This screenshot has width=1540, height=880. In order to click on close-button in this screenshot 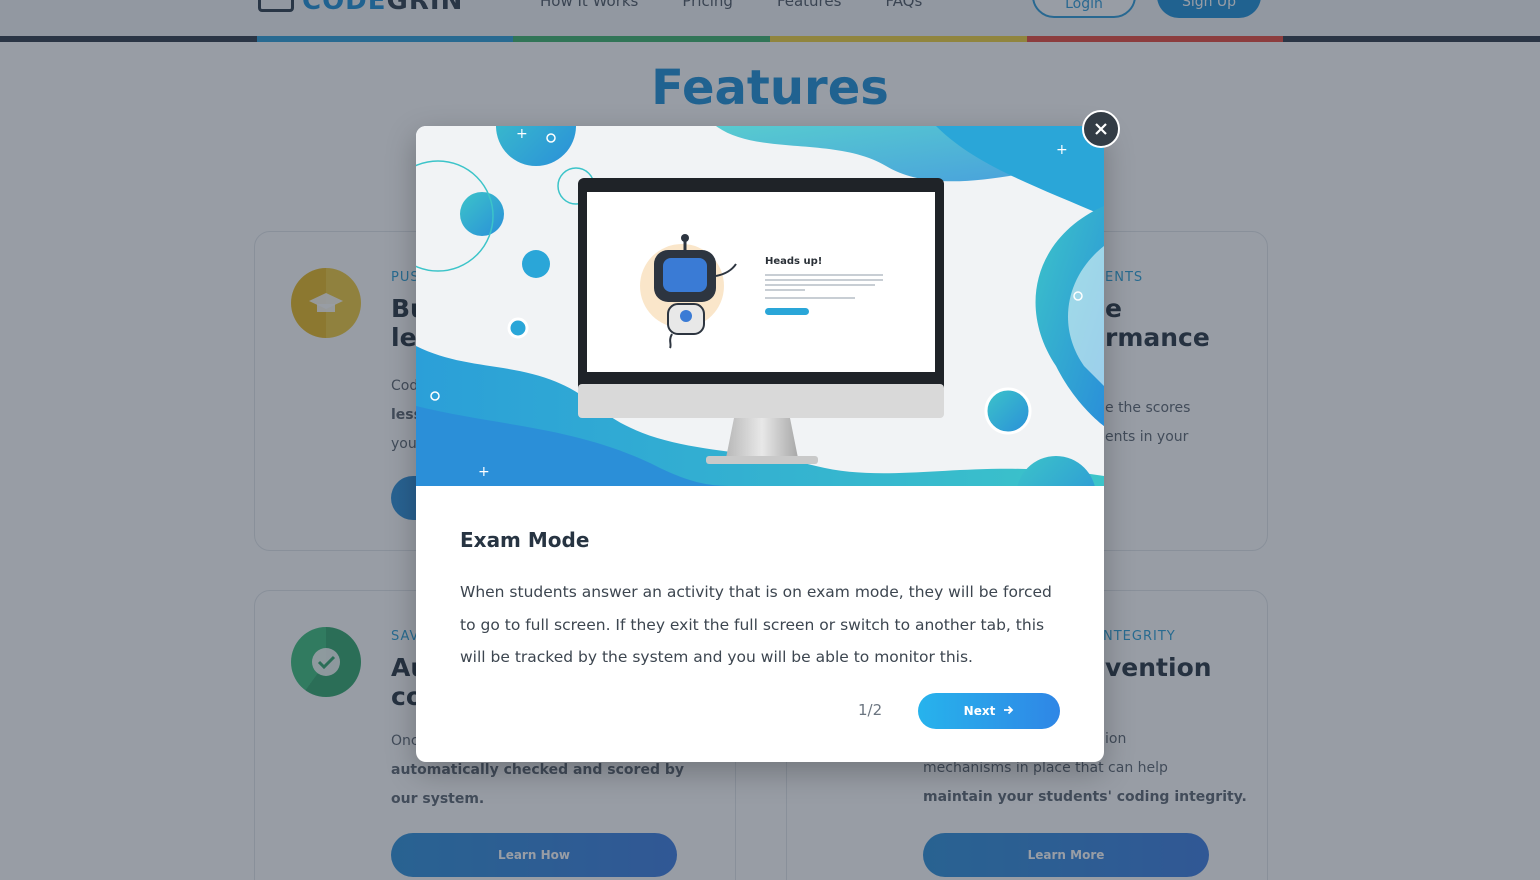, I will do `click(1101, 129)`.